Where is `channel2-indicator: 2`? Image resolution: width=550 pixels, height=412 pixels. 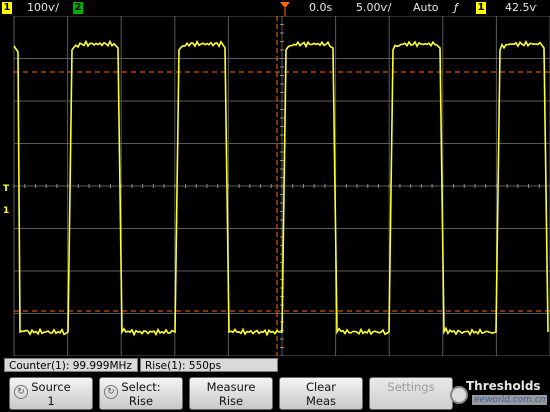 channel2-indicator: 2 is located at coordinates (78, 8).